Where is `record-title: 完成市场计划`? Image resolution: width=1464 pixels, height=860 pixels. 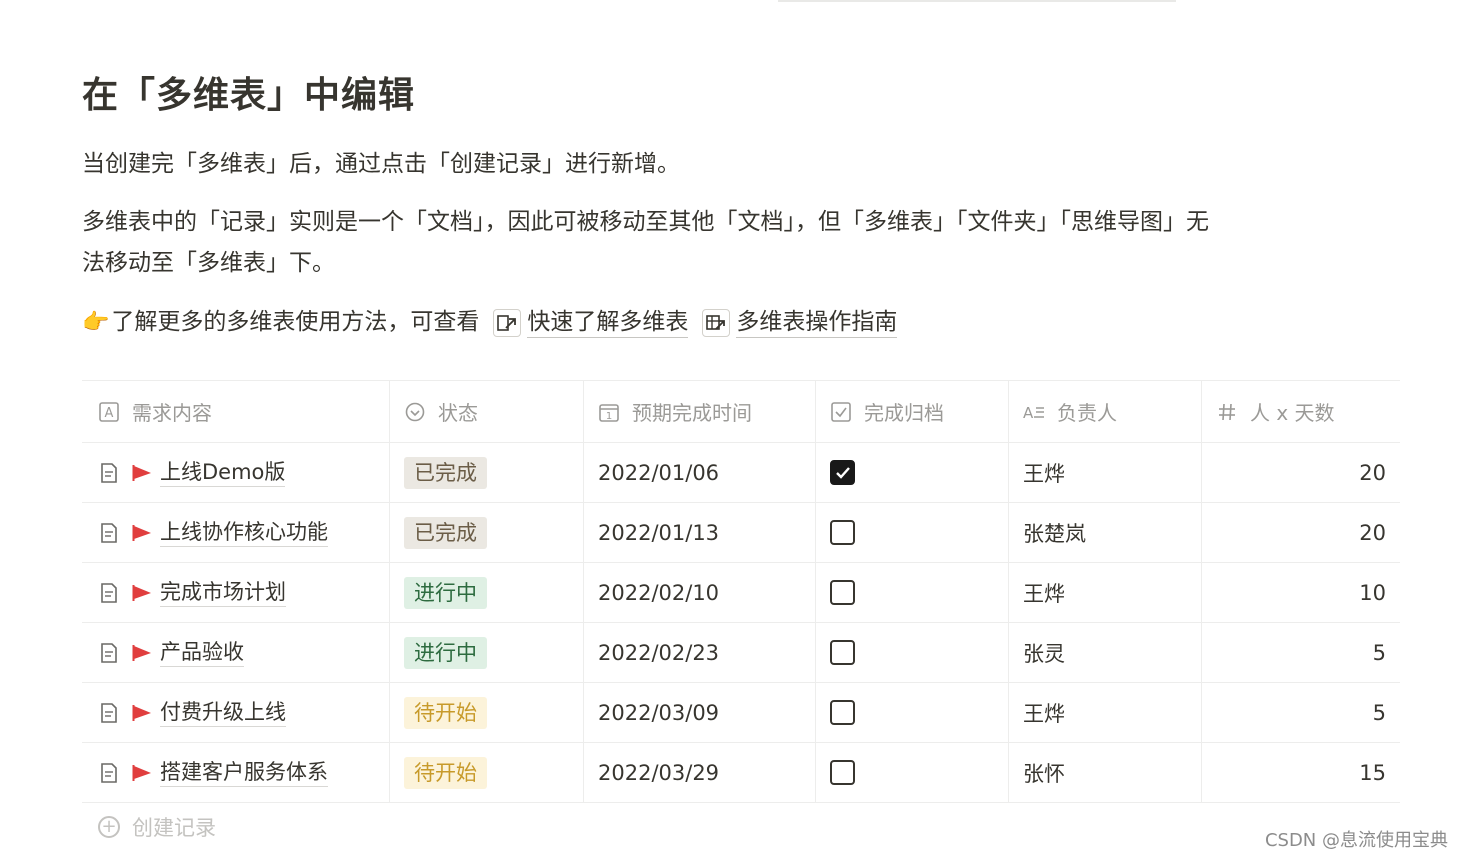 record-title: 完成市场计划 is located at coordinates (223, 592).